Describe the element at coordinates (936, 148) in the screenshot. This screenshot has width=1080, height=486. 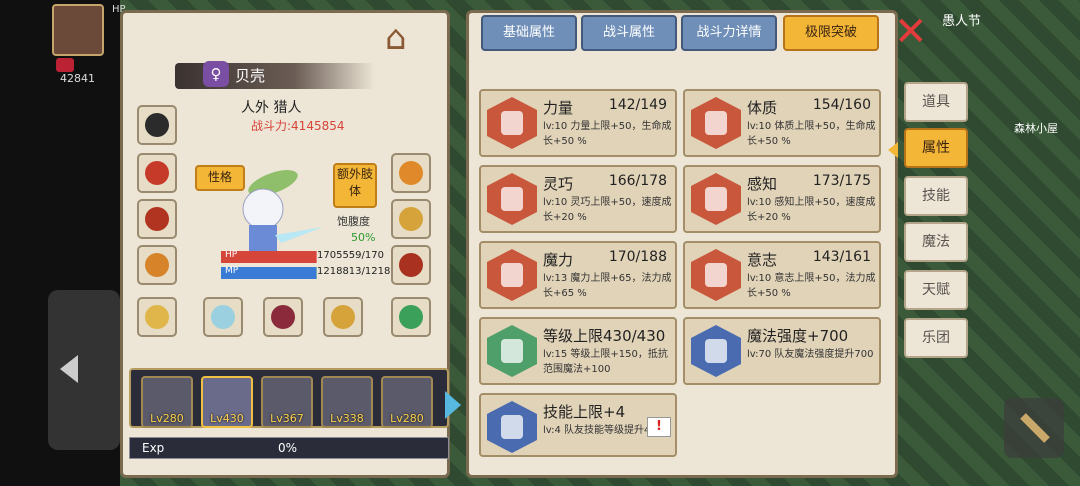
I see `side-menu-attributes: 属性` at that location.